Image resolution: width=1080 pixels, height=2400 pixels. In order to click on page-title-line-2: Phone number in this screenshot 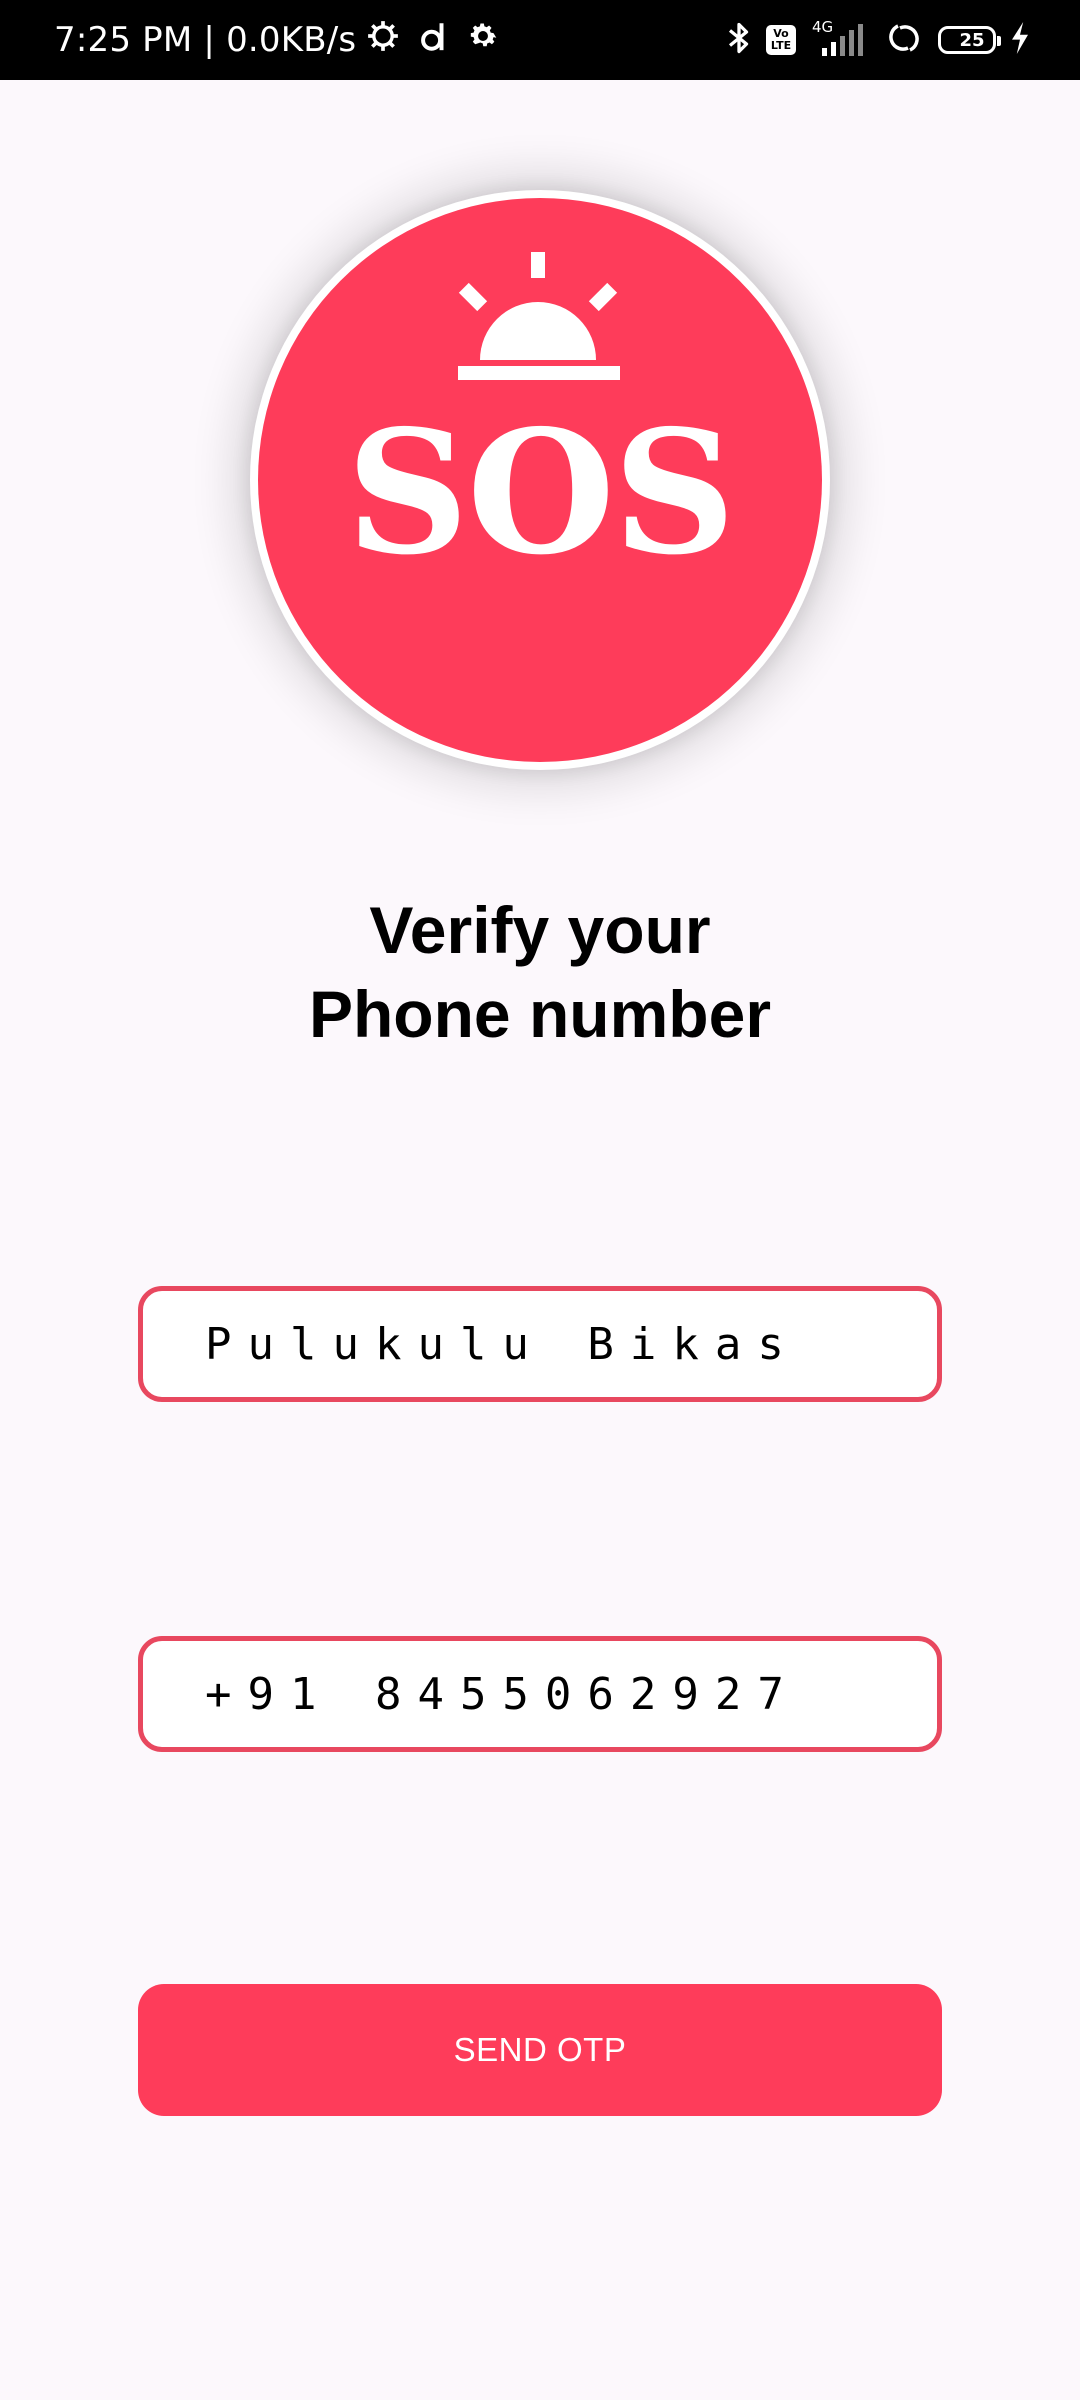, I will do `click(540, 1014)`.